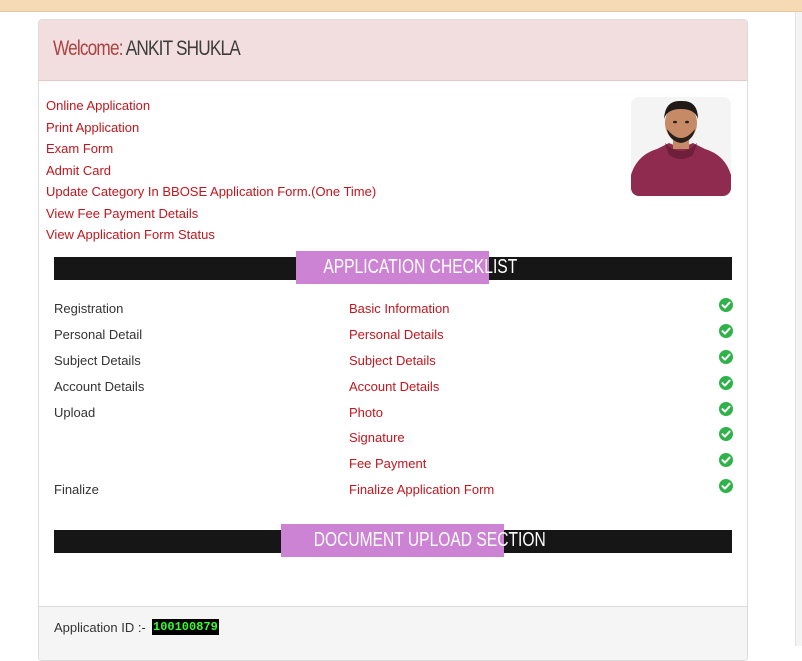  I want to click on link-admit-card: Admit Card, so click(211, 174).